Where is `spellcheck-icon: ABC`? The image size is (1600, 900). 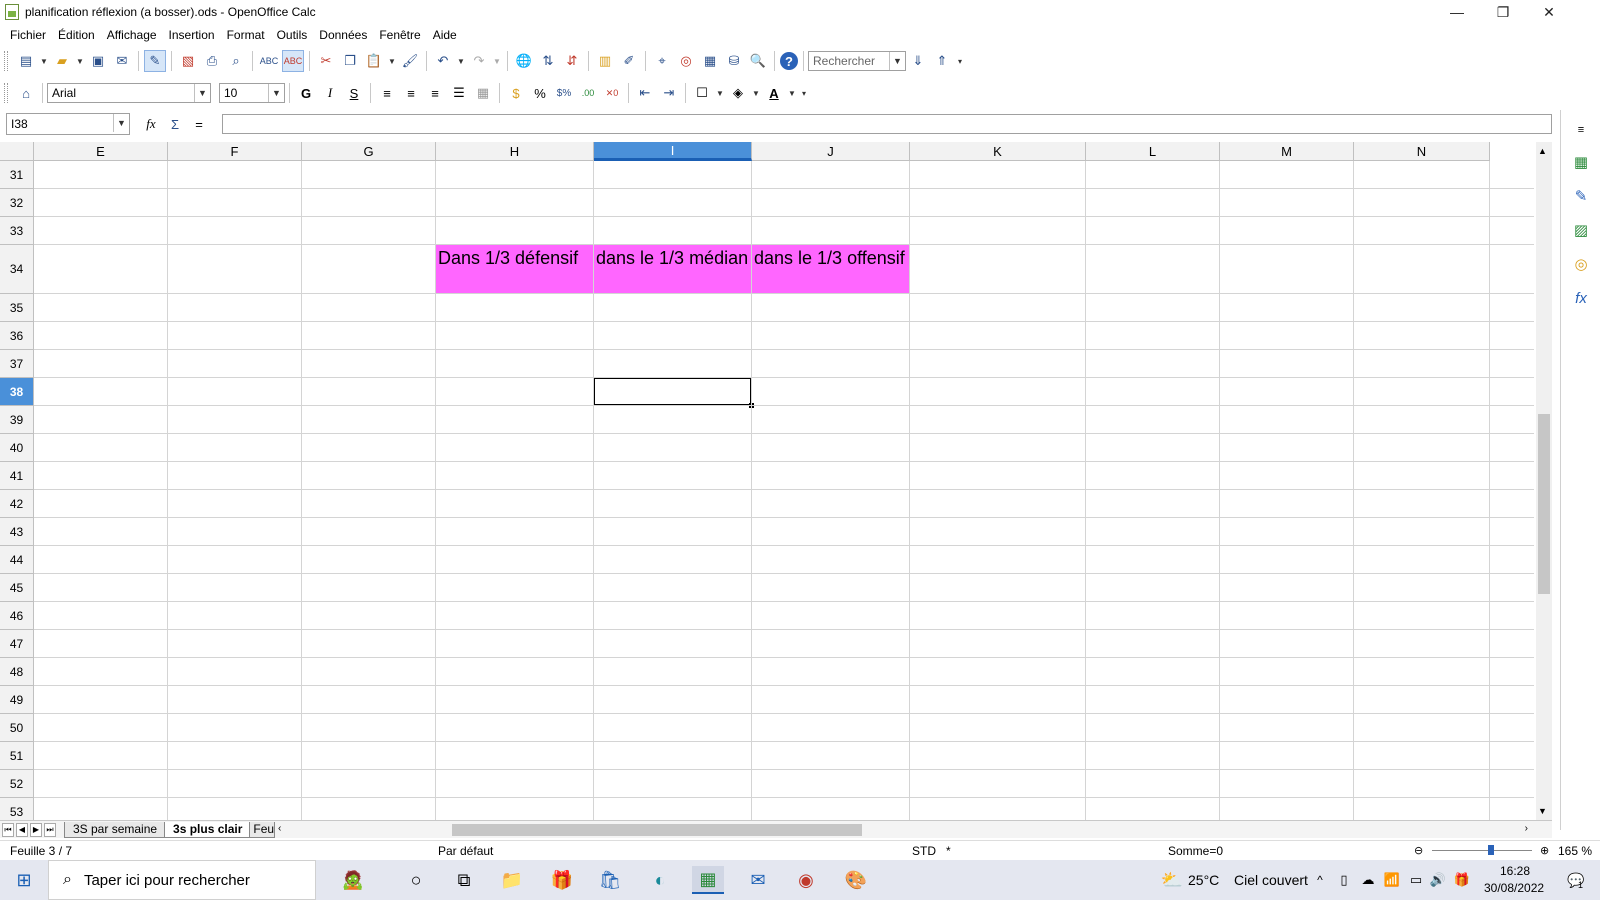 spellcheck-icon: ABC is located at coordinates (269, 61).